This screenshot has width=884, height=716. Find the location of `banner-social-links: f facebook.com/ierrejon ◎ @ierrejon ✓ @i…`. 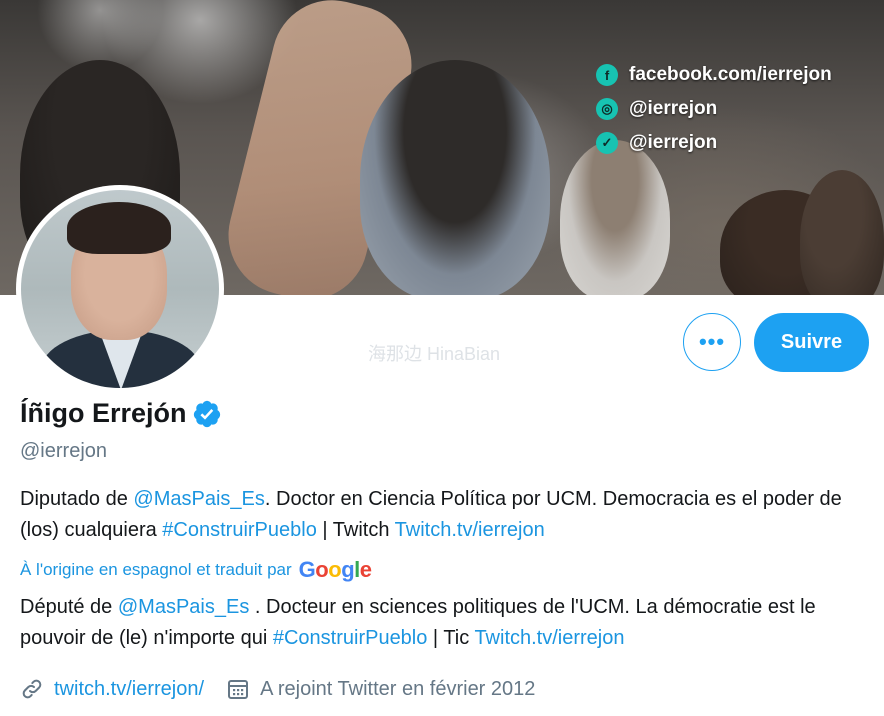

banner-social-links: f facebook.com/ierrejon ◎ @ierrejon ✓ @i… is located at coordinates (714, 109).